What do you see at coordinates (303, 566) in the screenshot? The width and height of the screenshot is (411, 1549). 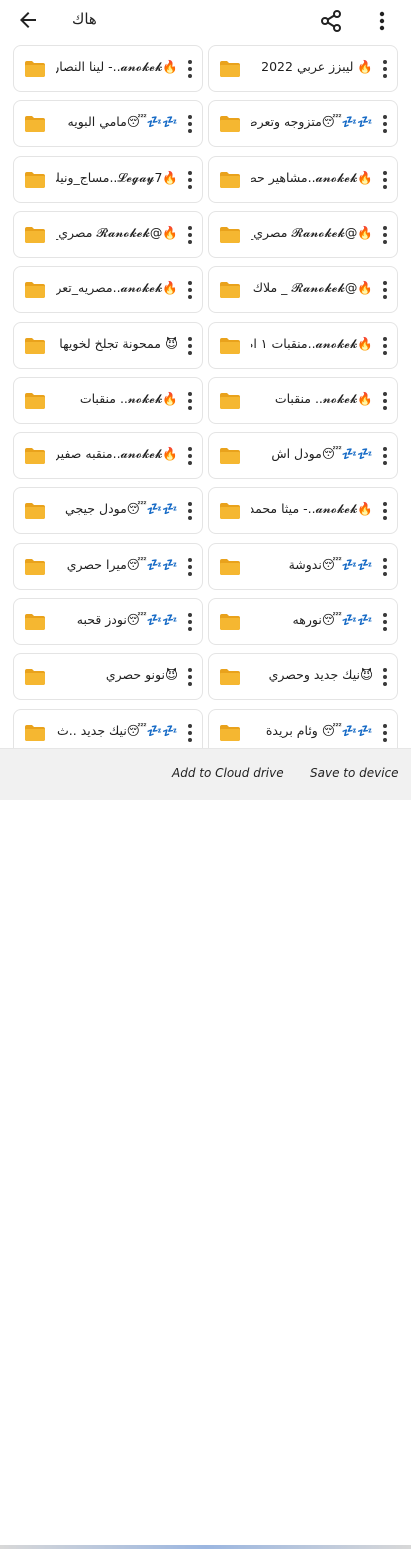 I see `folder-item: 💤💤😴ندوشة` at bounding box center [303, 566].